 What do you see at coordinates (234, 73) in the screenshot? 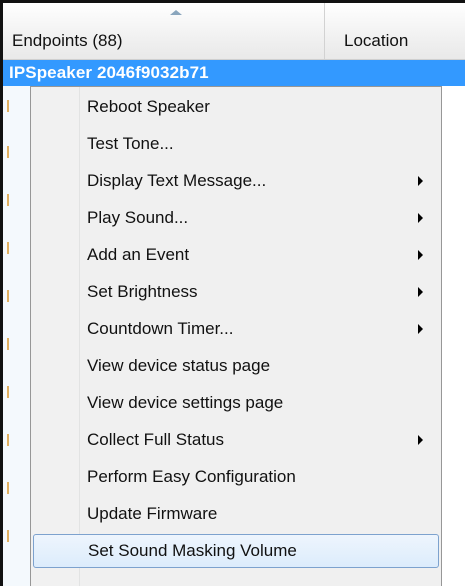
I see `selected-endpoint-row: IPSpeaker 2046f9032b71` at bounding box center [234, 73].